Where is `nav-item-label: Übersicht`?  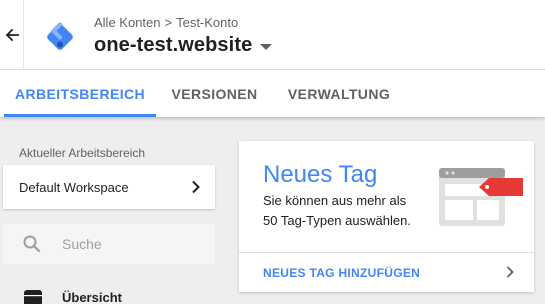
nav-item-label: Übersicht is located at coordinates (92, 297).